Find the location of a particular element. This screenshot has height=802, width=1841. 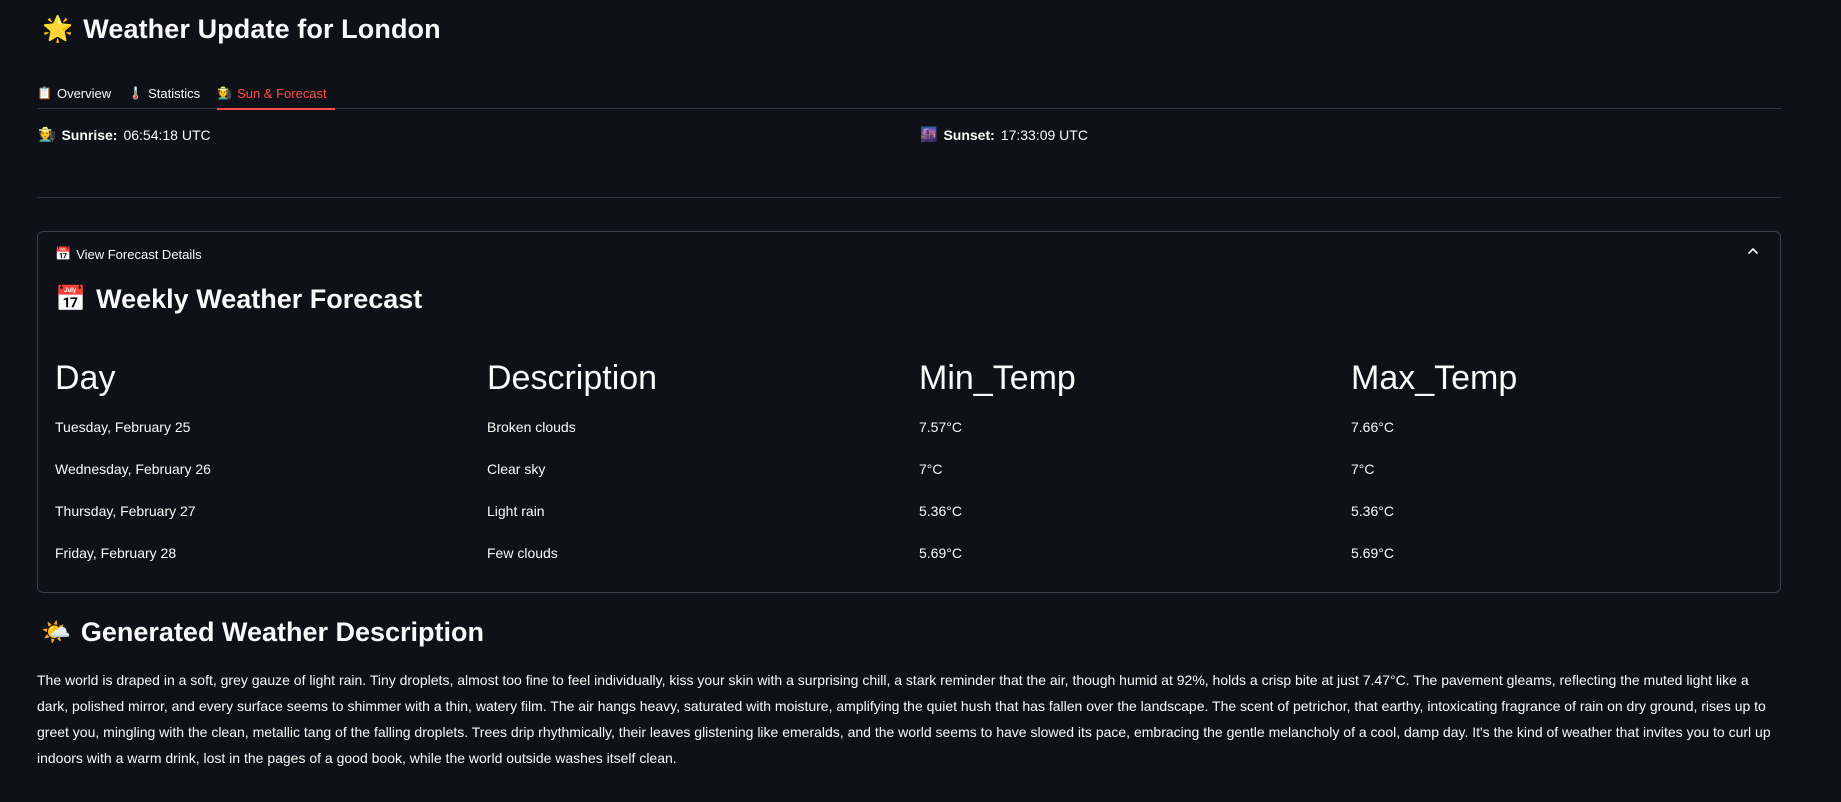

cell-description: Clear sky is located at coordinates (516, 469).